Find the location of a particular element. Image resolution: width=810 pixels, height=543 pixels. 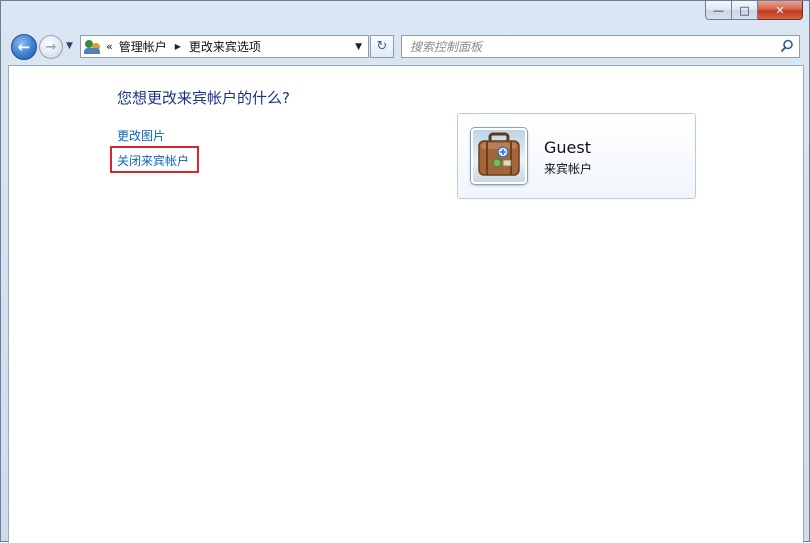

navigation-bar: ← → ▼ « 管理帐户 ▶ 更改来宾选项 ▼ ↻ is located at coordinates (405, 47).